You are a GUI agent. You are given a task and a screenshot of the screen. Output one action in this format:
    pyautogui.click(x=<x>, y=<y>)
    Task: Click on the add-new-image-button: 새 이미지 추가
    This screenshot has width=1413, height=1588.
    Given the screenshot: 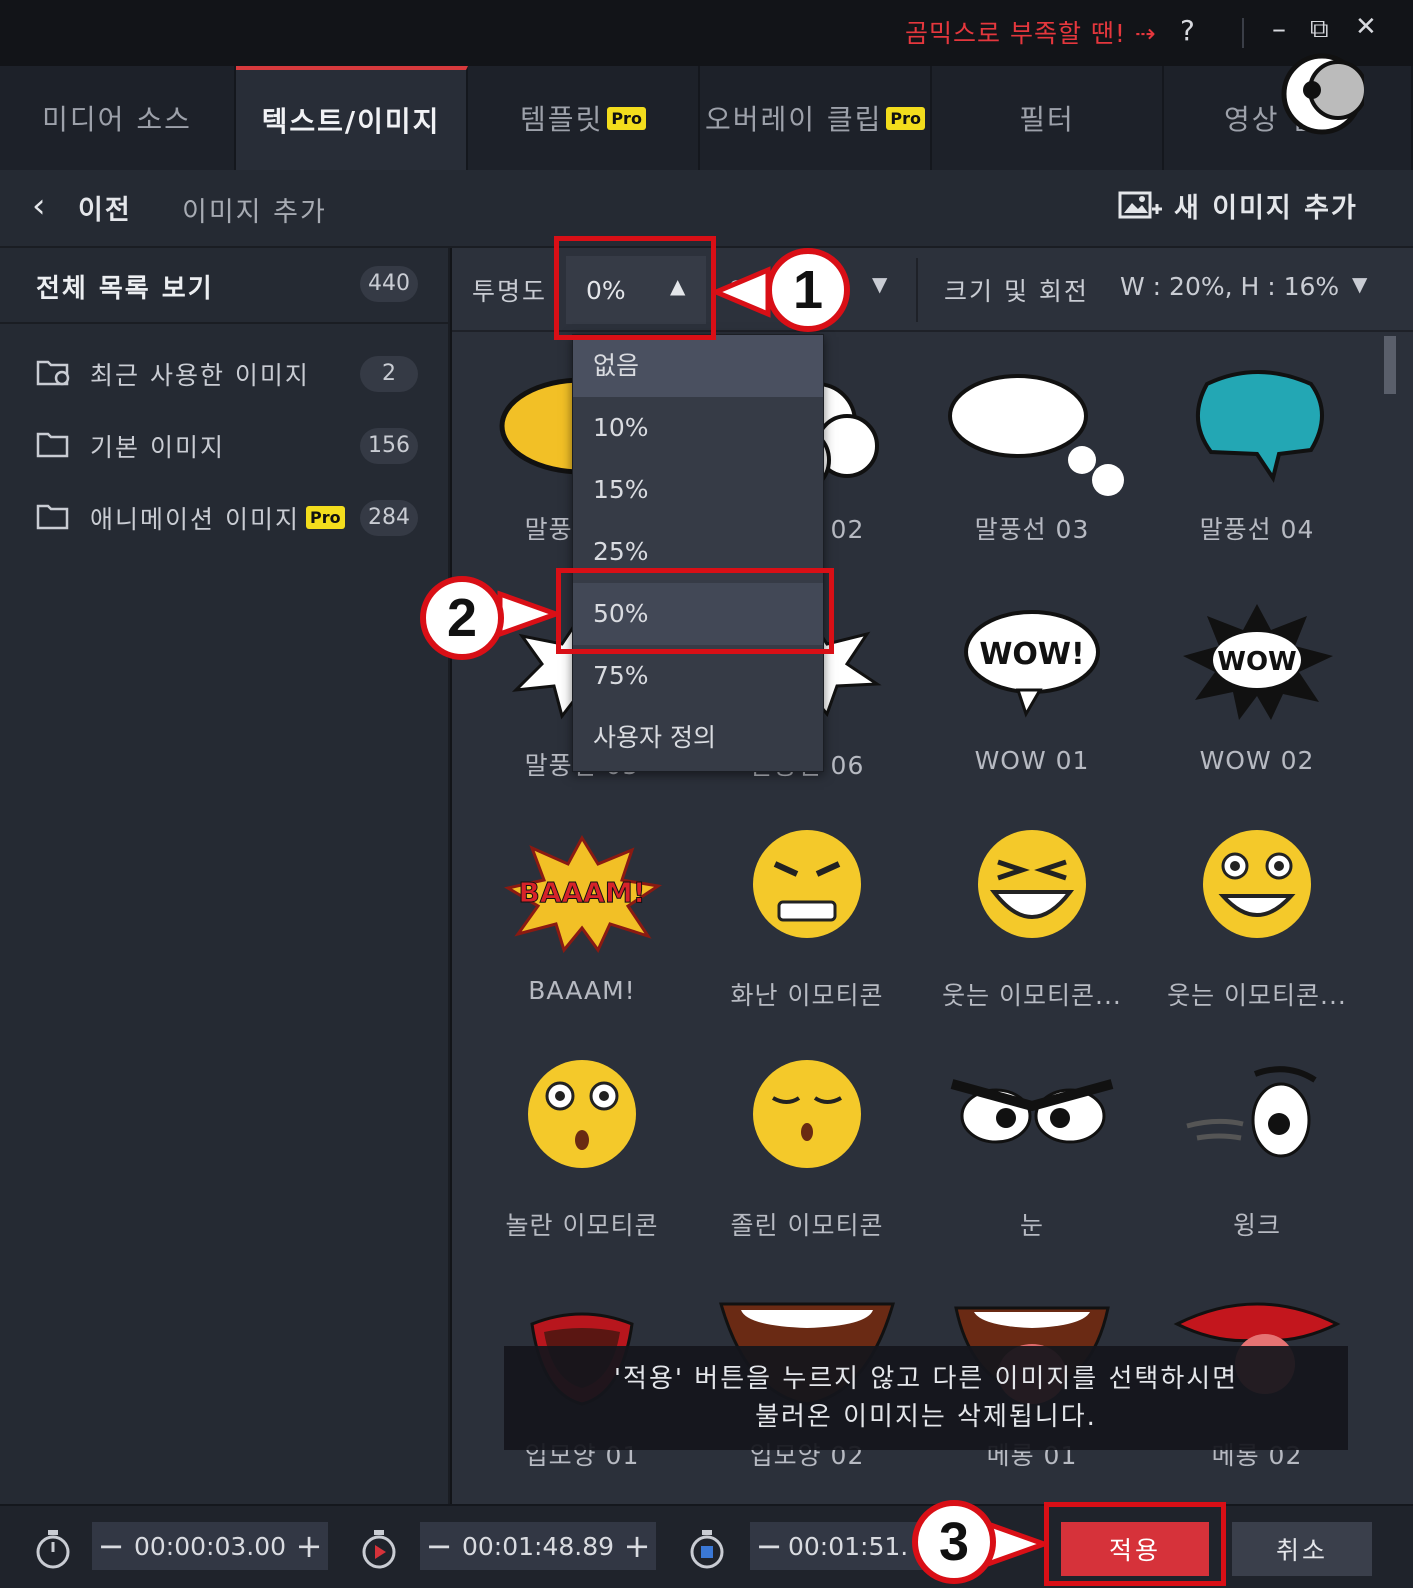 What is the action you would take?
    pyautogui.click(x=1238, y=205)
    